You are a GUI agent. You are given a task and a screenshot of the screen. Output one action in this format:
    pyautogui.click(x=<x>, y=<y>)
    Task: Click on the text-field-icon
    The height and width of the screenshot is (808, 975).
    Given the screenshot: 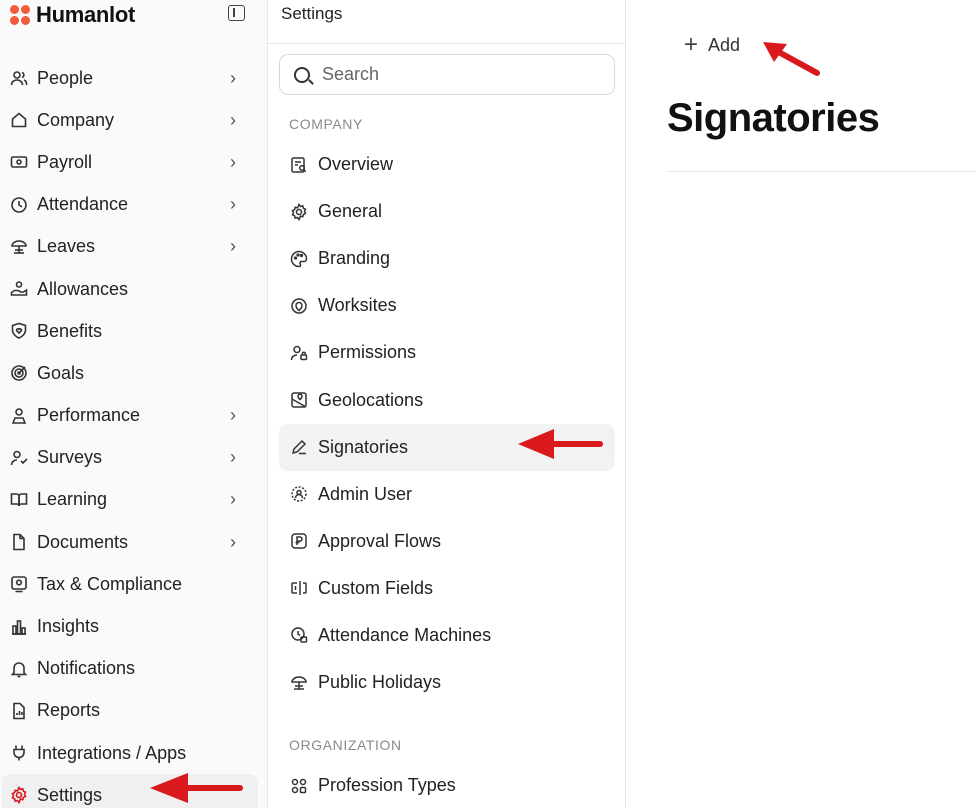 What is the action you would take?
    pyautogui.click(x=299, y=588)
    